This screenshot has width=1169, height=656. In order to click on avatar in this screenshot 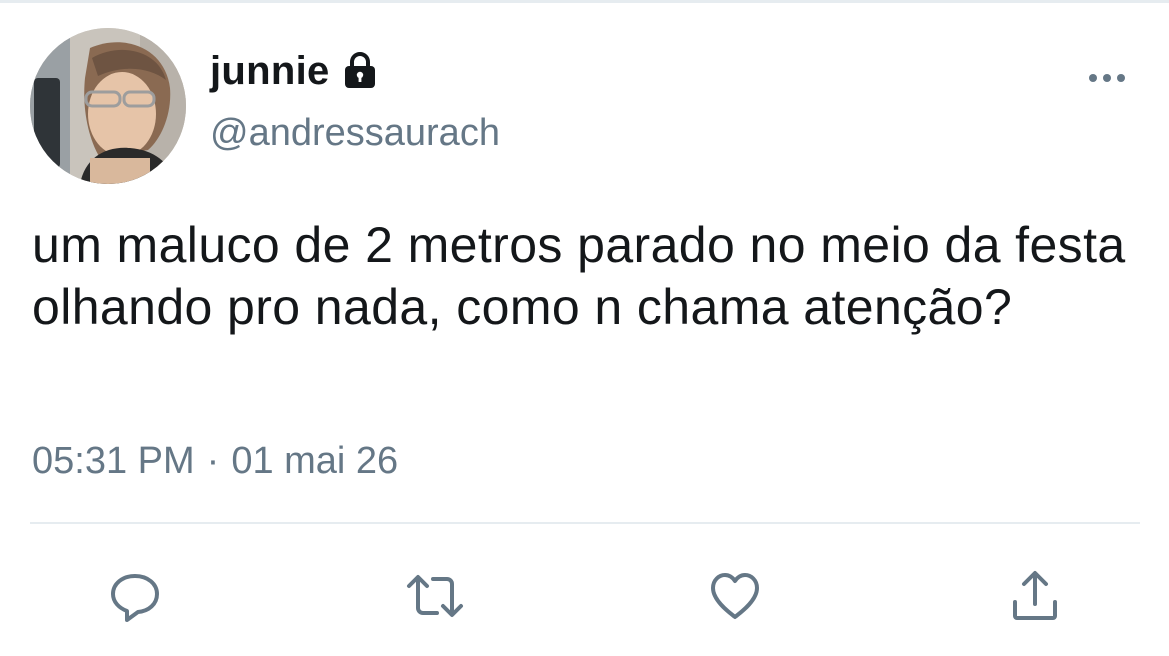, I will do `click(108, 106)`.